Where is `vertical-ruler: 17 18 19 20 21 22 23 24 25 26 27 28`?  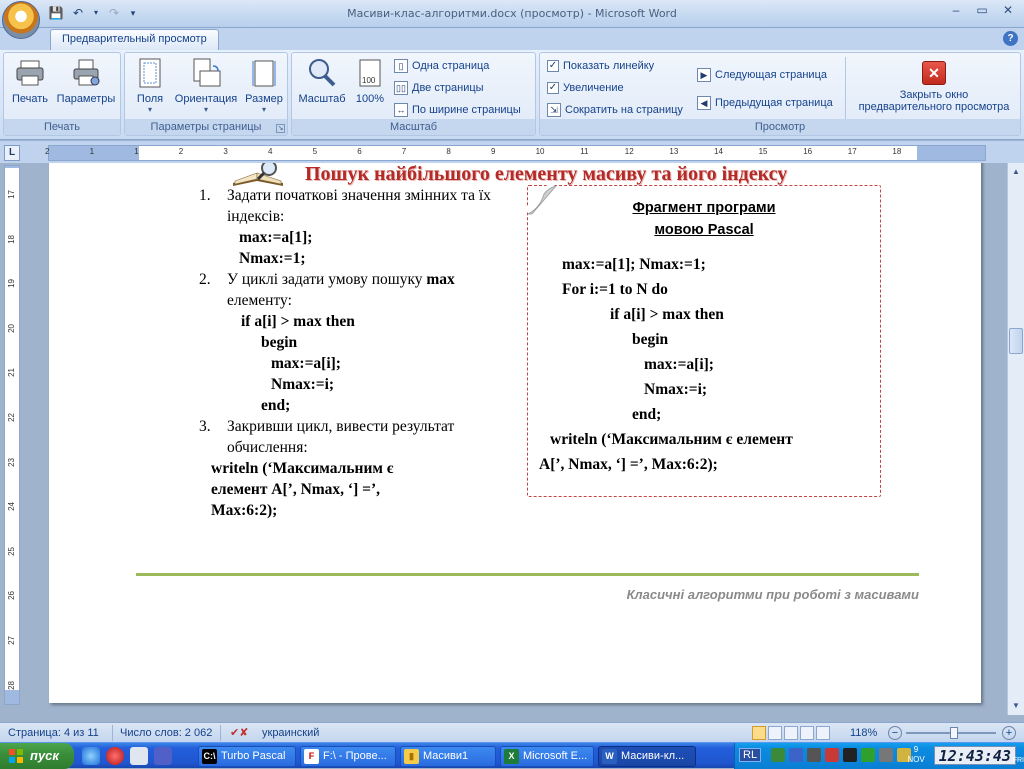 vertical-ruler: 17 18 19 20 21 22 23 24 25 26 27 28 is located at coordinates (12, 435).